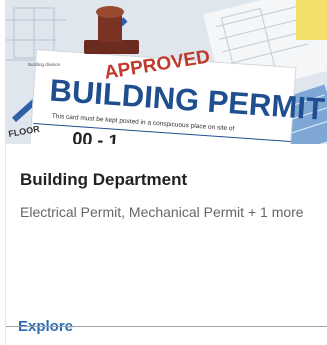  I want to click on svg-text: 00 - 1, so click(95, 136).